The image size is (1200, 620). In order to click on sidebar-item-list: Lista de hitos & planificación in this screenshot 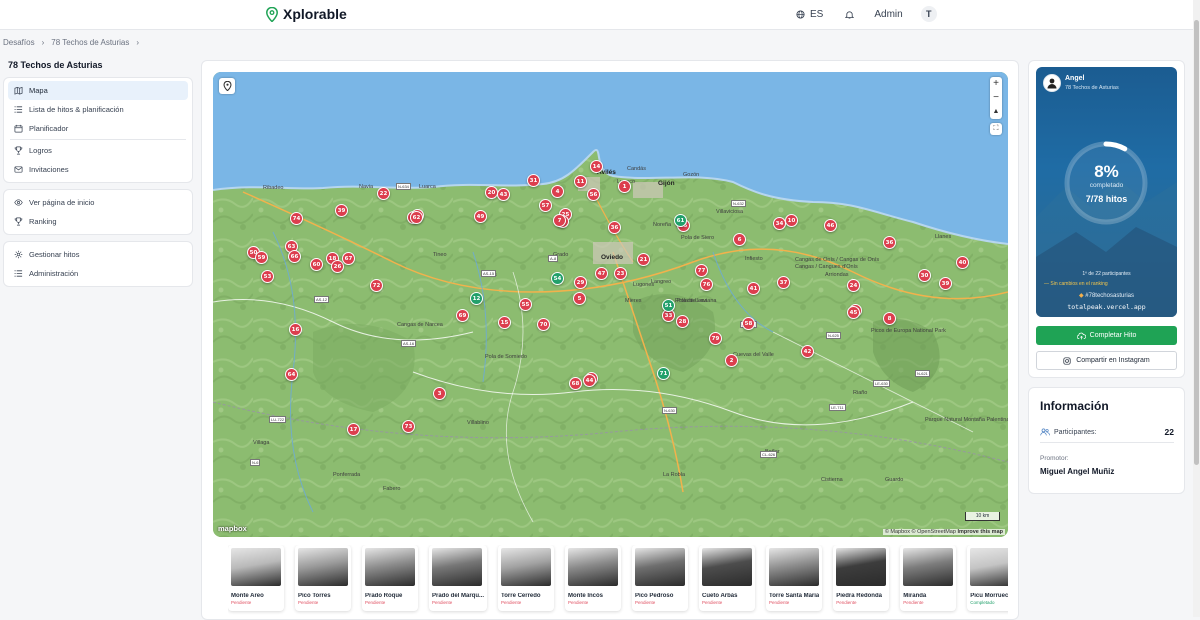, I will do `click(98, 109)`.